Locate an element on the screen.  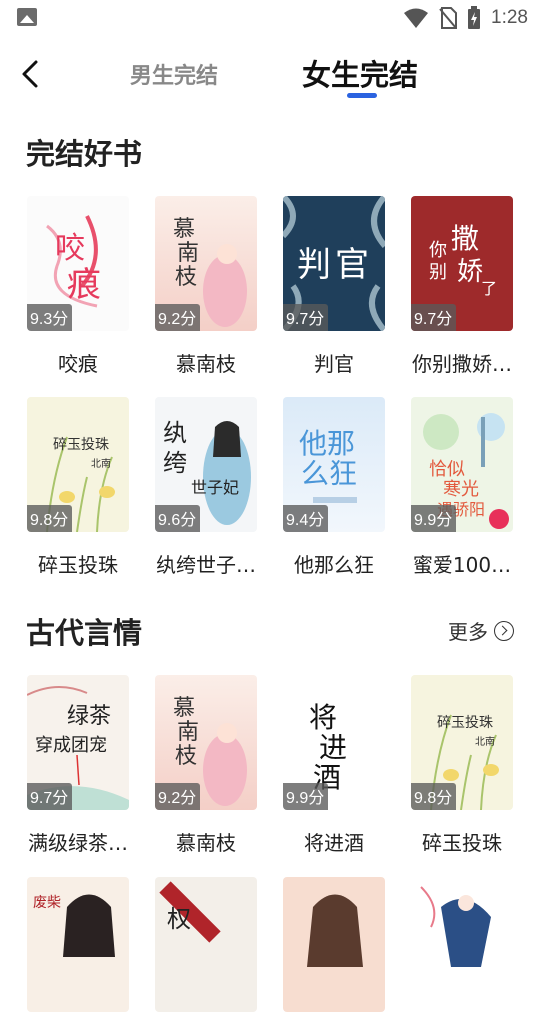
wifi-icon is located at coordinates (416, 18).